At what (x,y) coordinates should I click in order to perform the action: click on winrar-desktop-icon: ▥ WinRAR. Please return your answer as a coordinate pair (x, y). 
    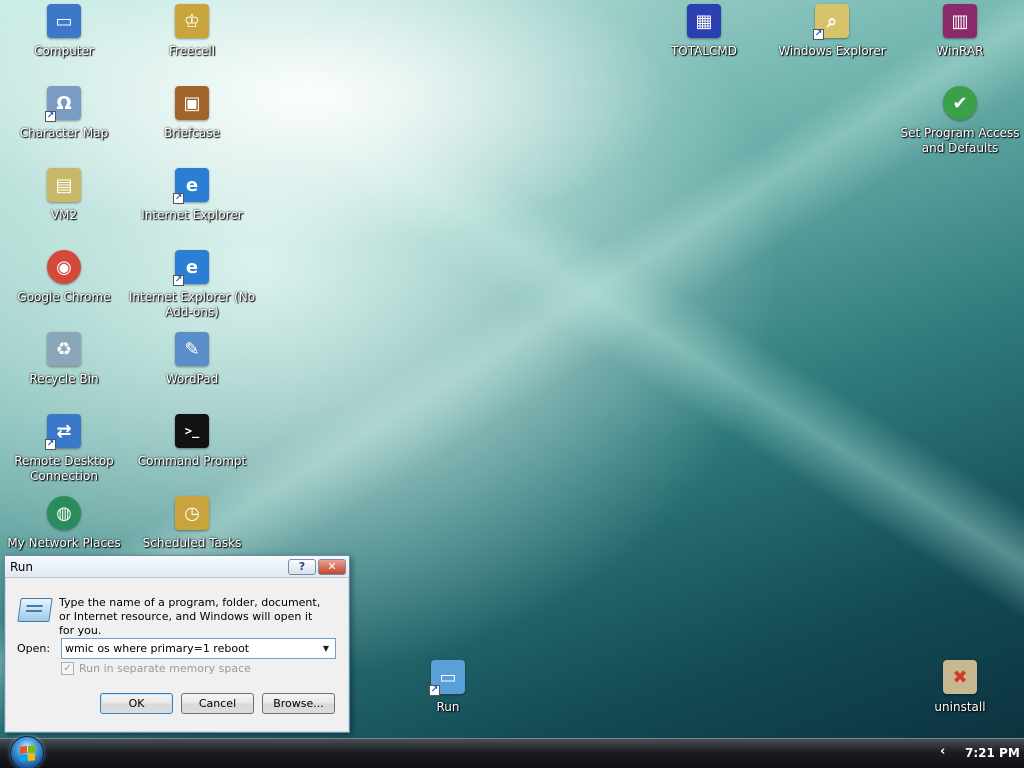
    Looking at the image, I should click on (960, 42).